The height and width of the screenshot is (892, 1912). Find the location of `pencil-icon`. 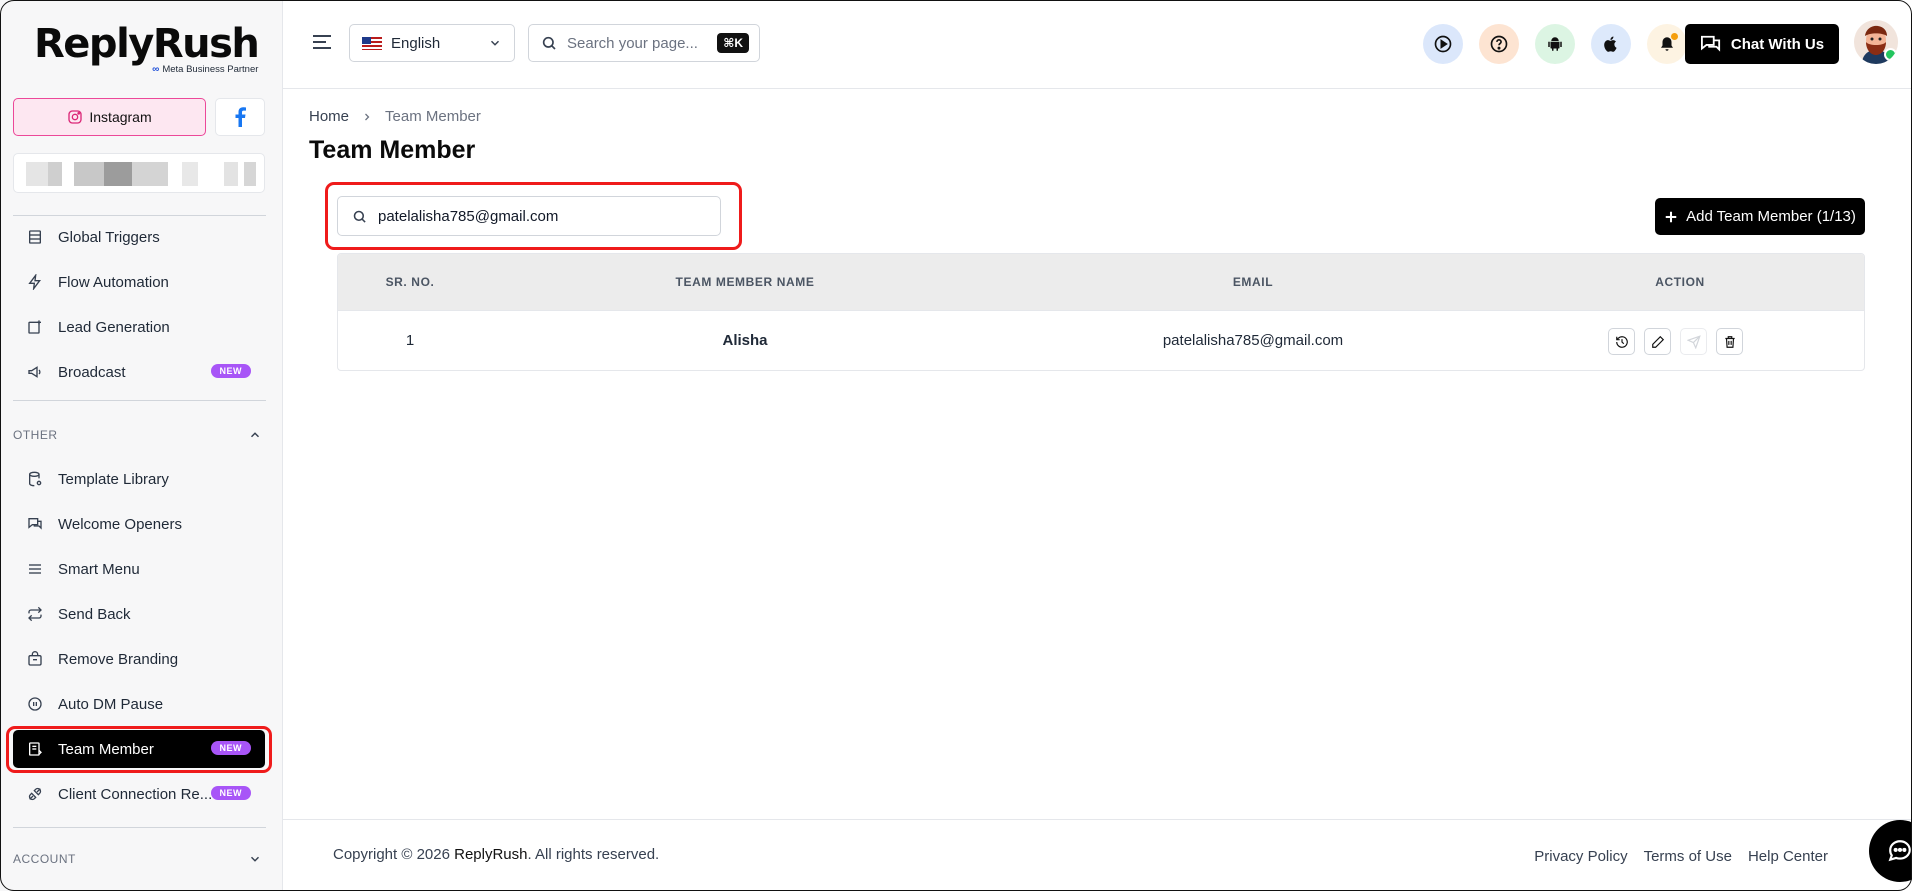

pencil-icon is located at coordinates (1657, 341).